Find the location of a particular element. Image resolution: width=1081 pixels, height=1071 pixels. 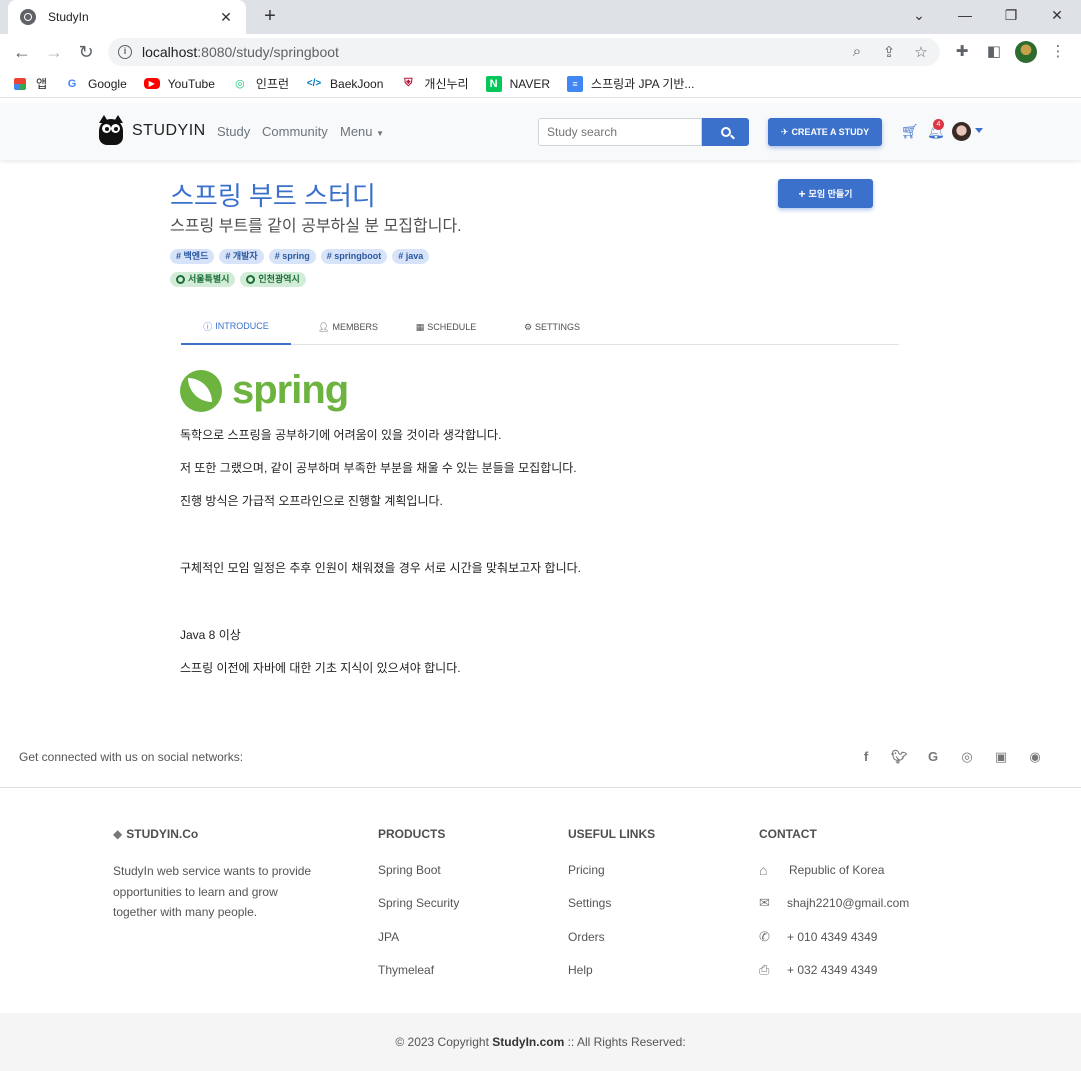

footer-product-link: Spring Boot is located at coordinates (409, 870).